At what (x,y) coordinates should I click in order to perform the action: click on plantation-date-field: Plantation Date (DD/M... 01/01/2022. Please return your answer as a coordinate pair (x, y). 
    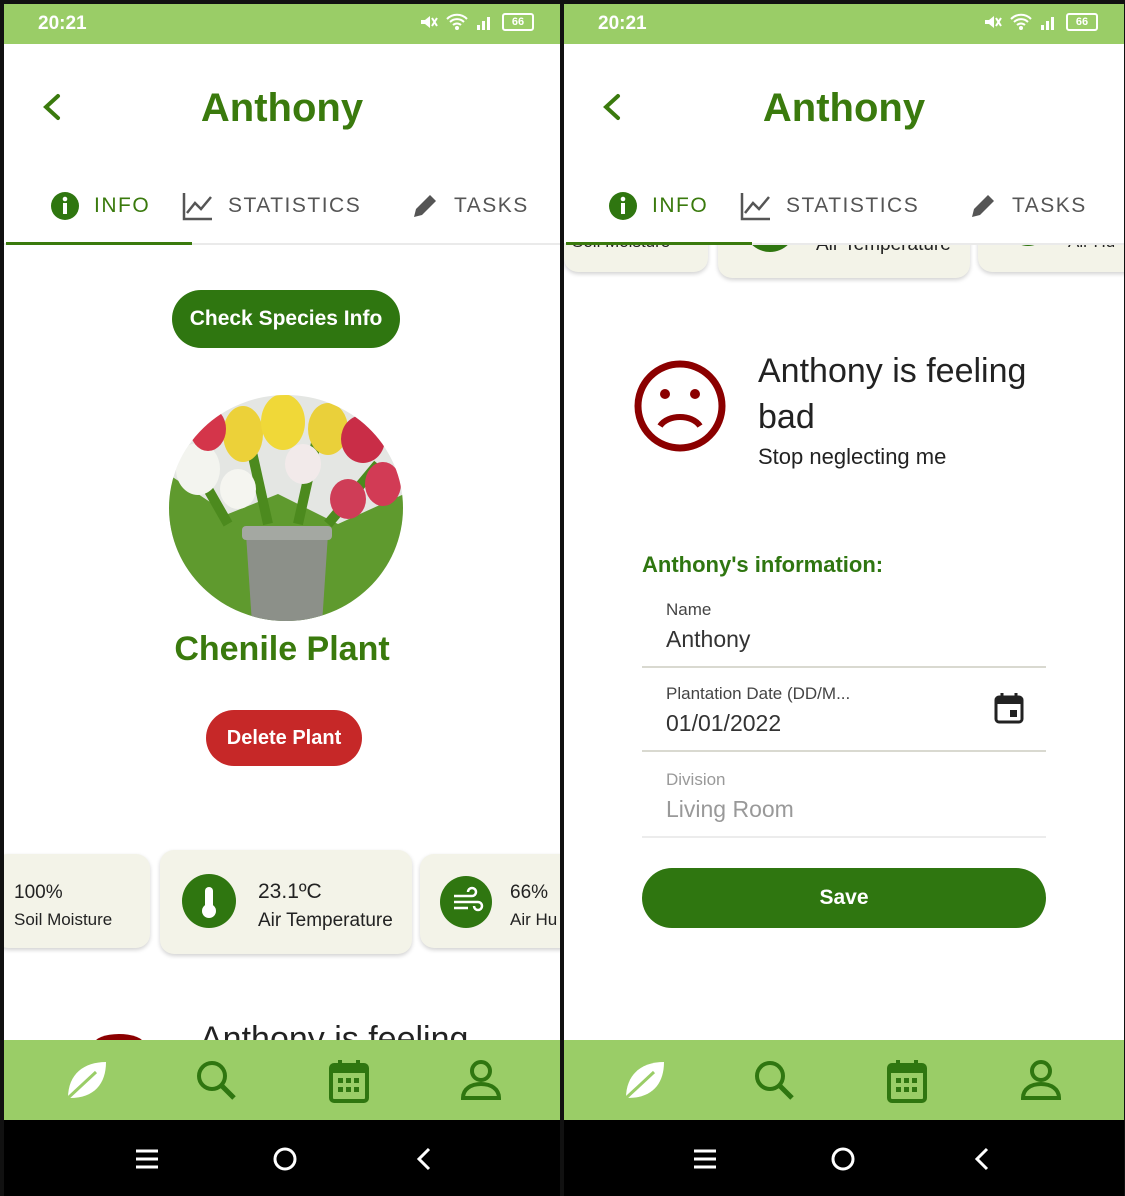
    Looking at the image, I should click on (844, 717).